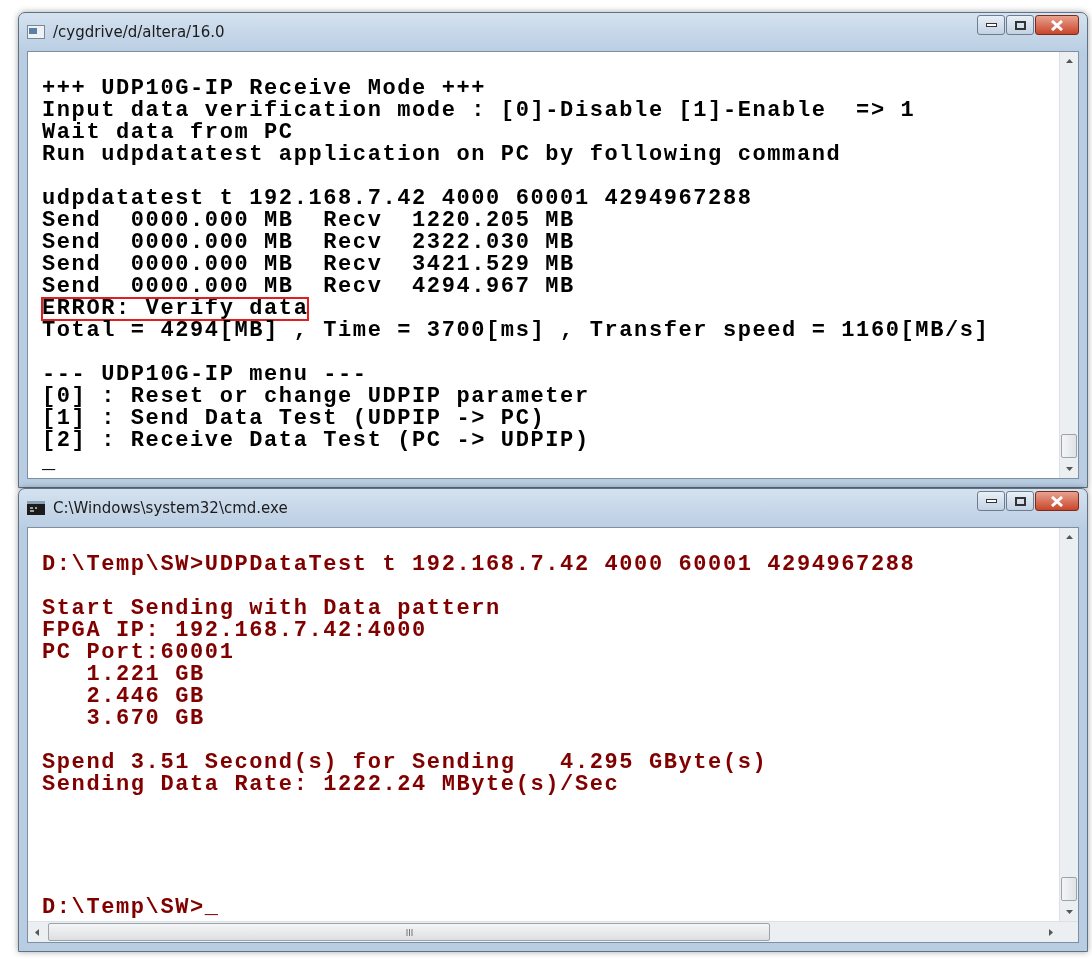  I want to click on output-line: Total = 4294[MB] , Time = 3700[ms] , Transfer speed = 1160[MB/s], so click(516, 331).